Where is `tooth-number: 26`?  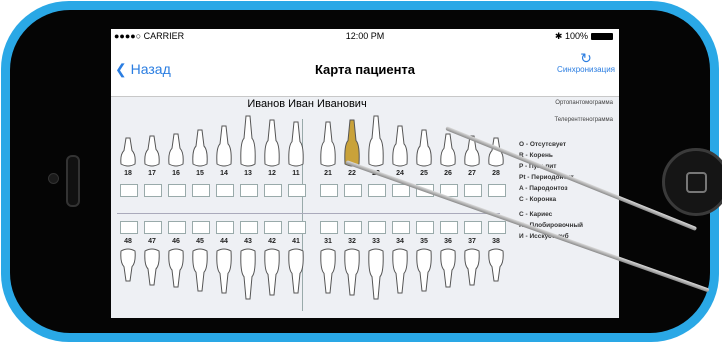
tooth-number: 26 is located at coordinates (448, 173).